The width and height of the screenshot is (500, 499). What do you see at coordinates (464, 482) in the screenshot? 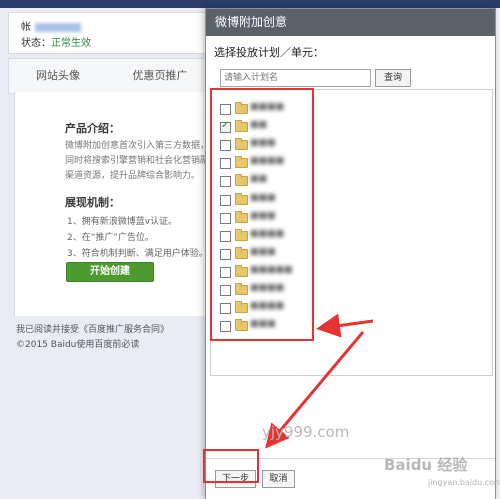
I see `baidu-jingyan-url: jingyan.baidu.com` at bounding box center [464, 482].